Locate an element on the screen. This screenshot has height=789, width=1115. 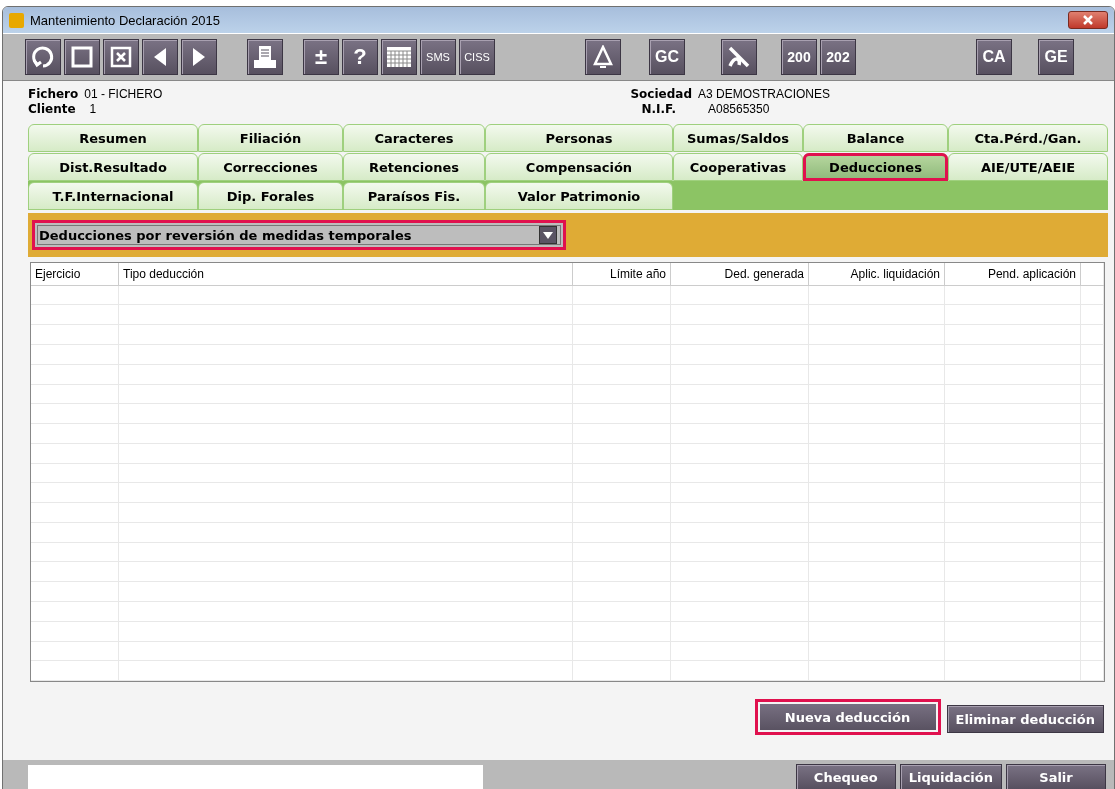
toolbar-button: 200 is located at coordinates (799, 57).